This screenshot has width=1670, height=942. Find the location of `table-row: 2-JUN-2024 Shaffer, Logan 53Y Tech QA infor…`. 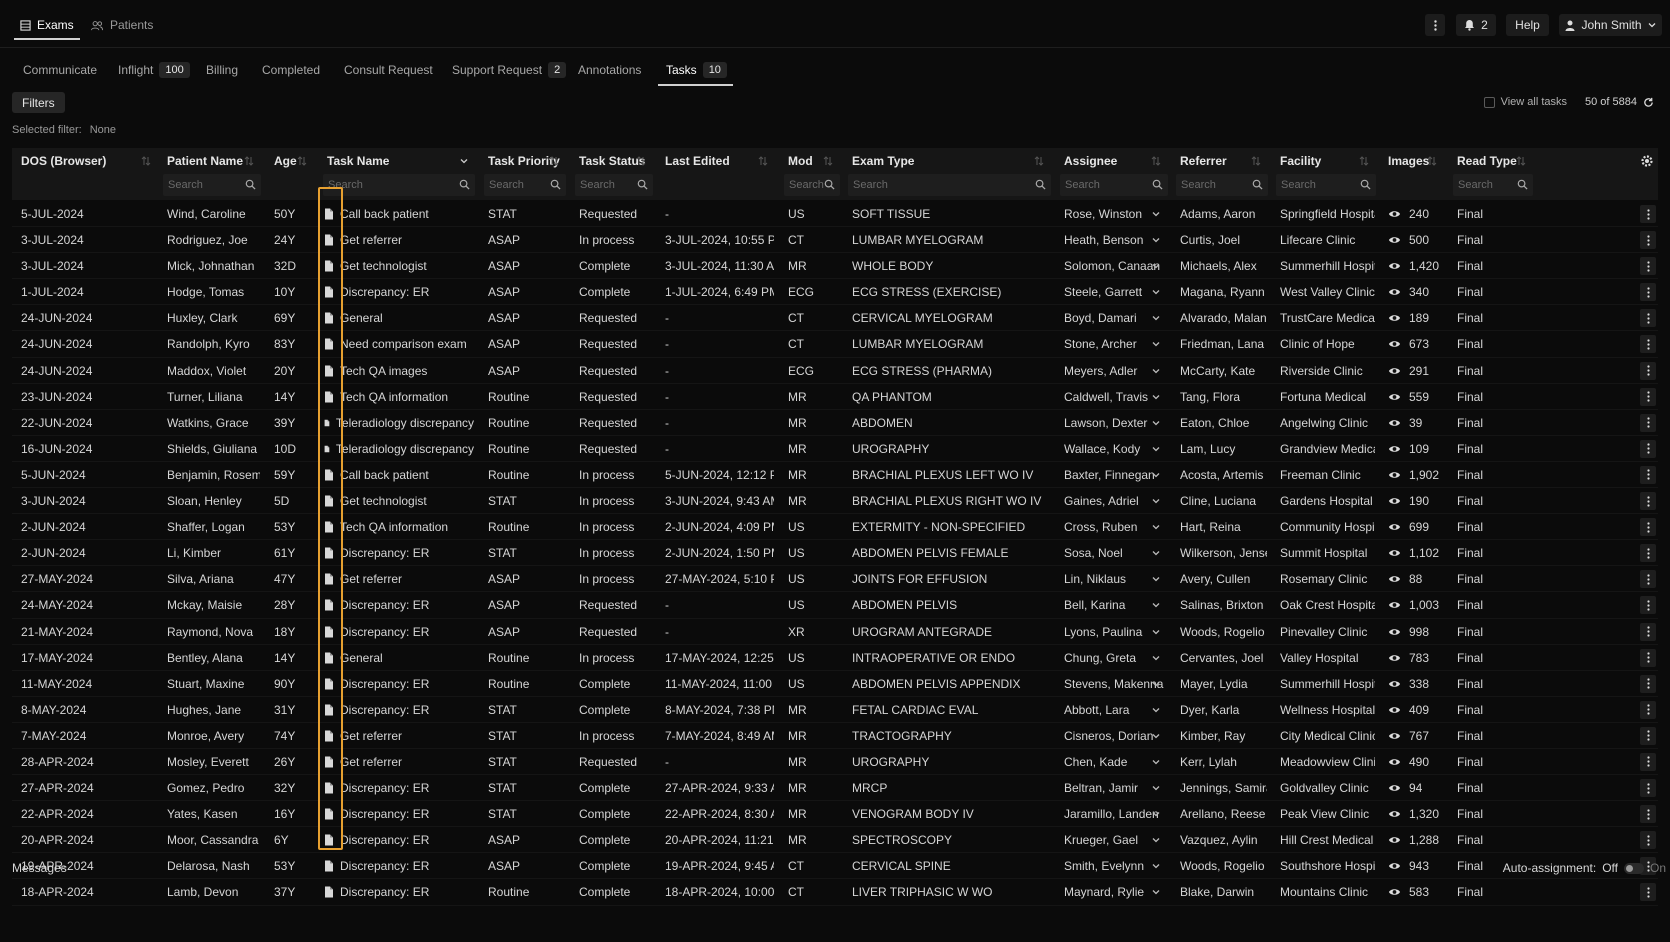

table-row: 2-JUN-2024 Shaffer, Logan 53Y Tech QA infor… is located at coordinates (835, 527).